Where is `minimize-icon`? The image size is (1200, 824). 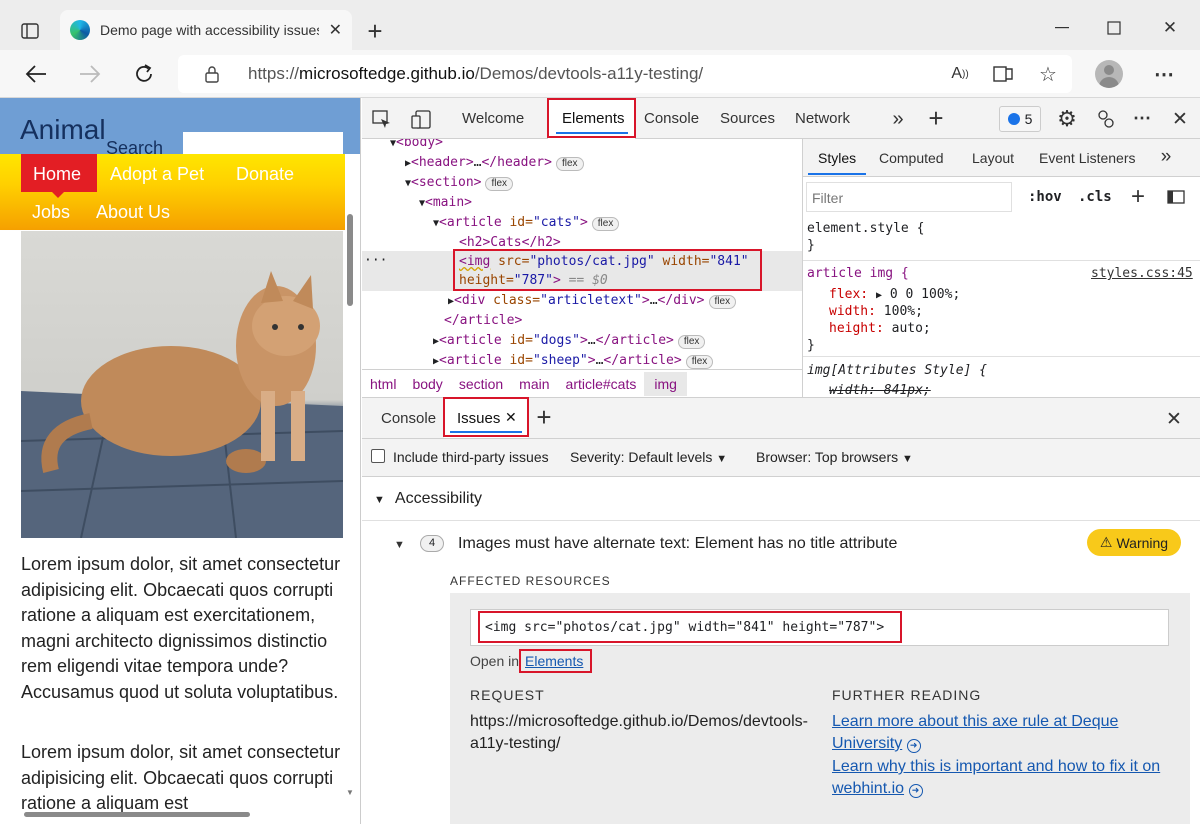
minimize-icon is located at coordinates (1062, 28).